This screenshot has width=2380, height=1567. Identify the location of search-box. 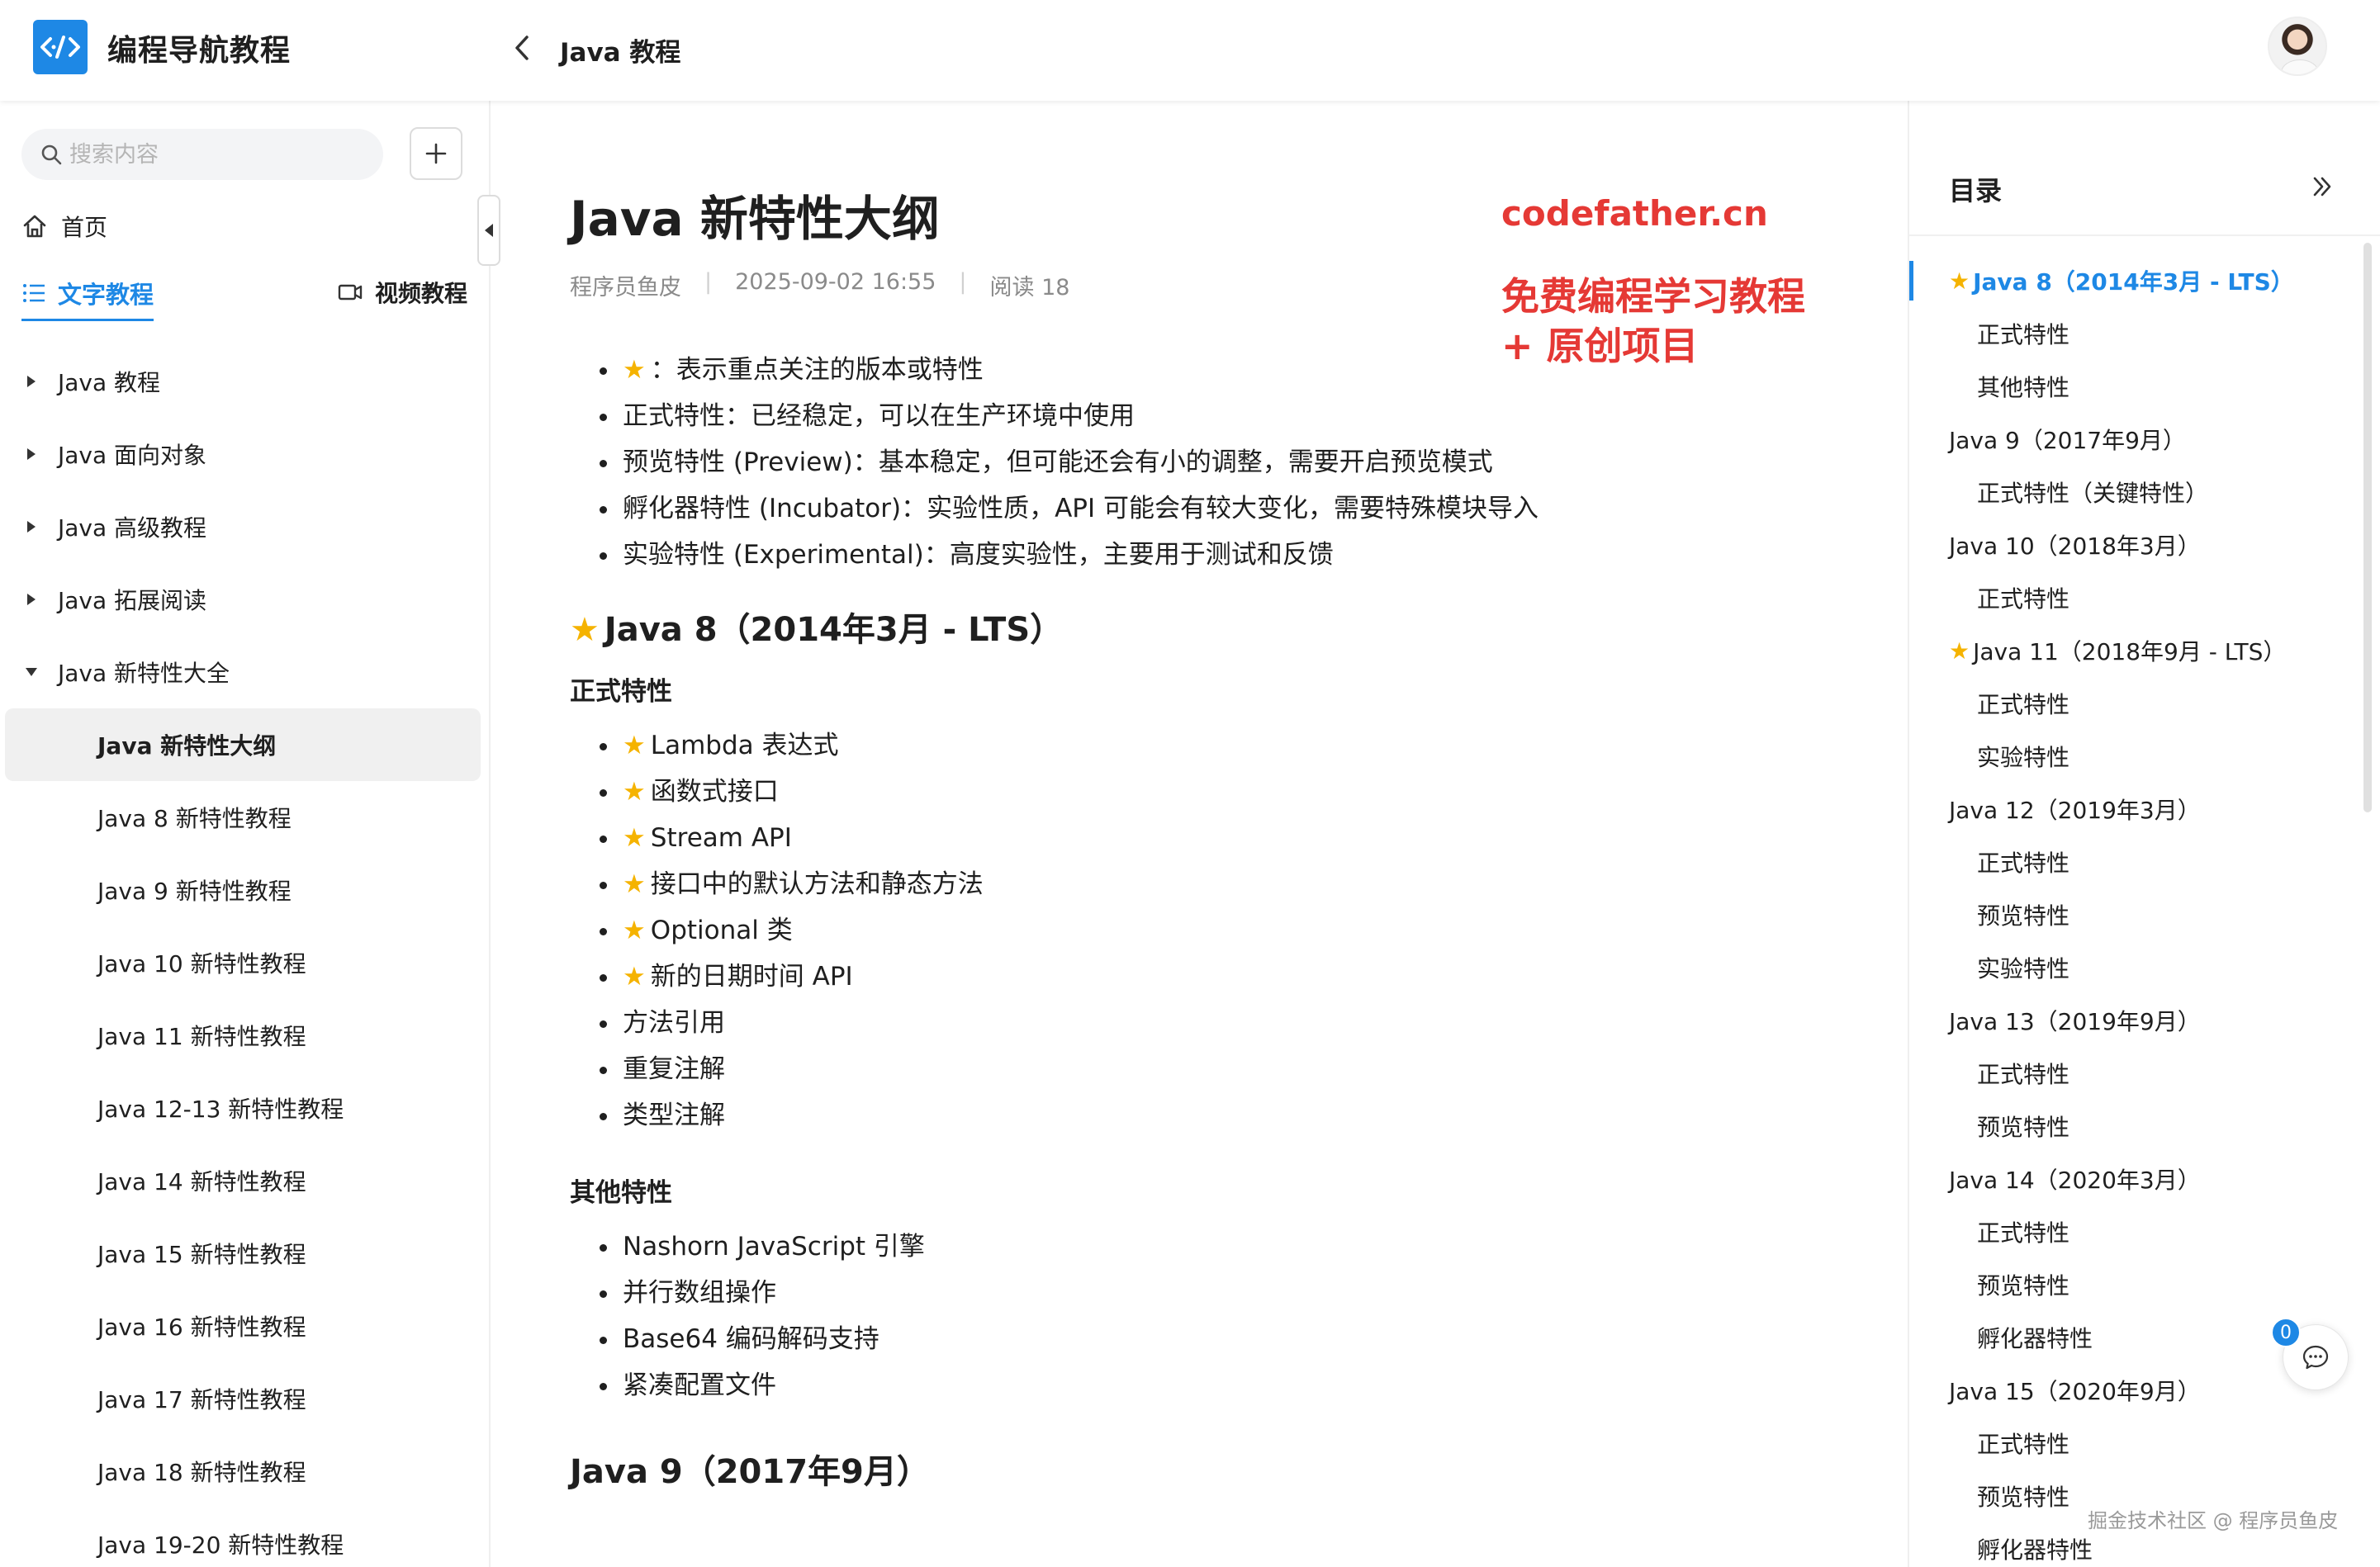
(202, 154).